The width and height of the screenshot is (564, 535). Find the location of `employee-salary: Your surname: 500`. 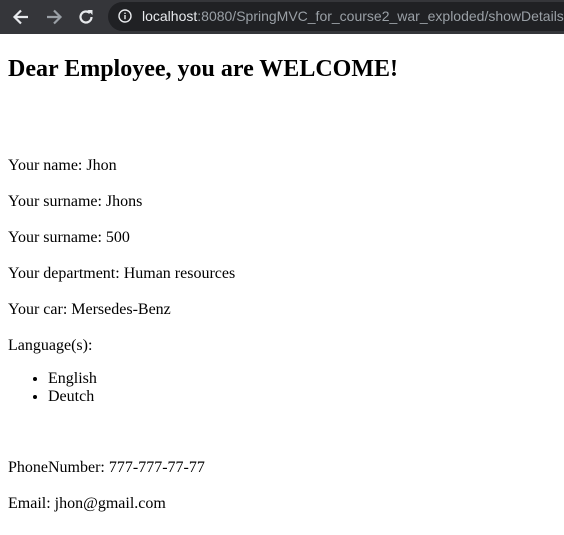

employee-salary: Your surname: 500 is located at coordinates (69, 237).